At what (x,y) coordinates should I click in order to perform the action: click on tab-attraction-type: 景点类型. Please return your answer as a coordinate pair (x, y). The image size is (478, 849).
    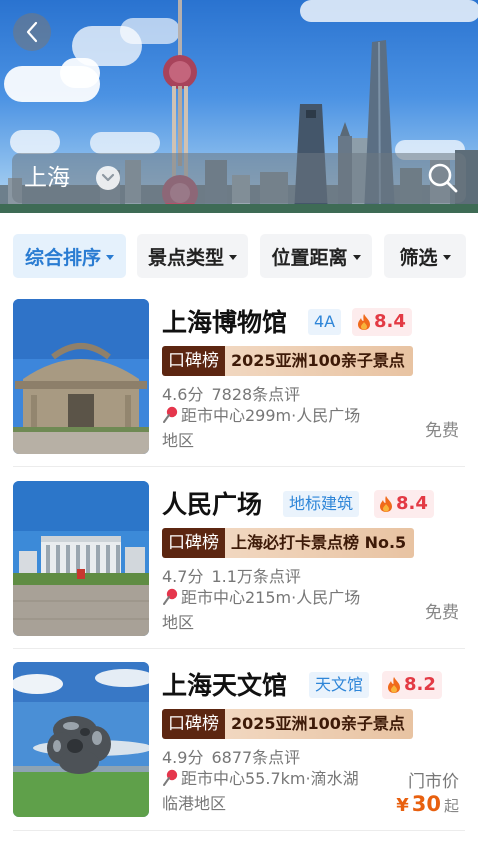
    Looking at the image, I should click on (192, 256).